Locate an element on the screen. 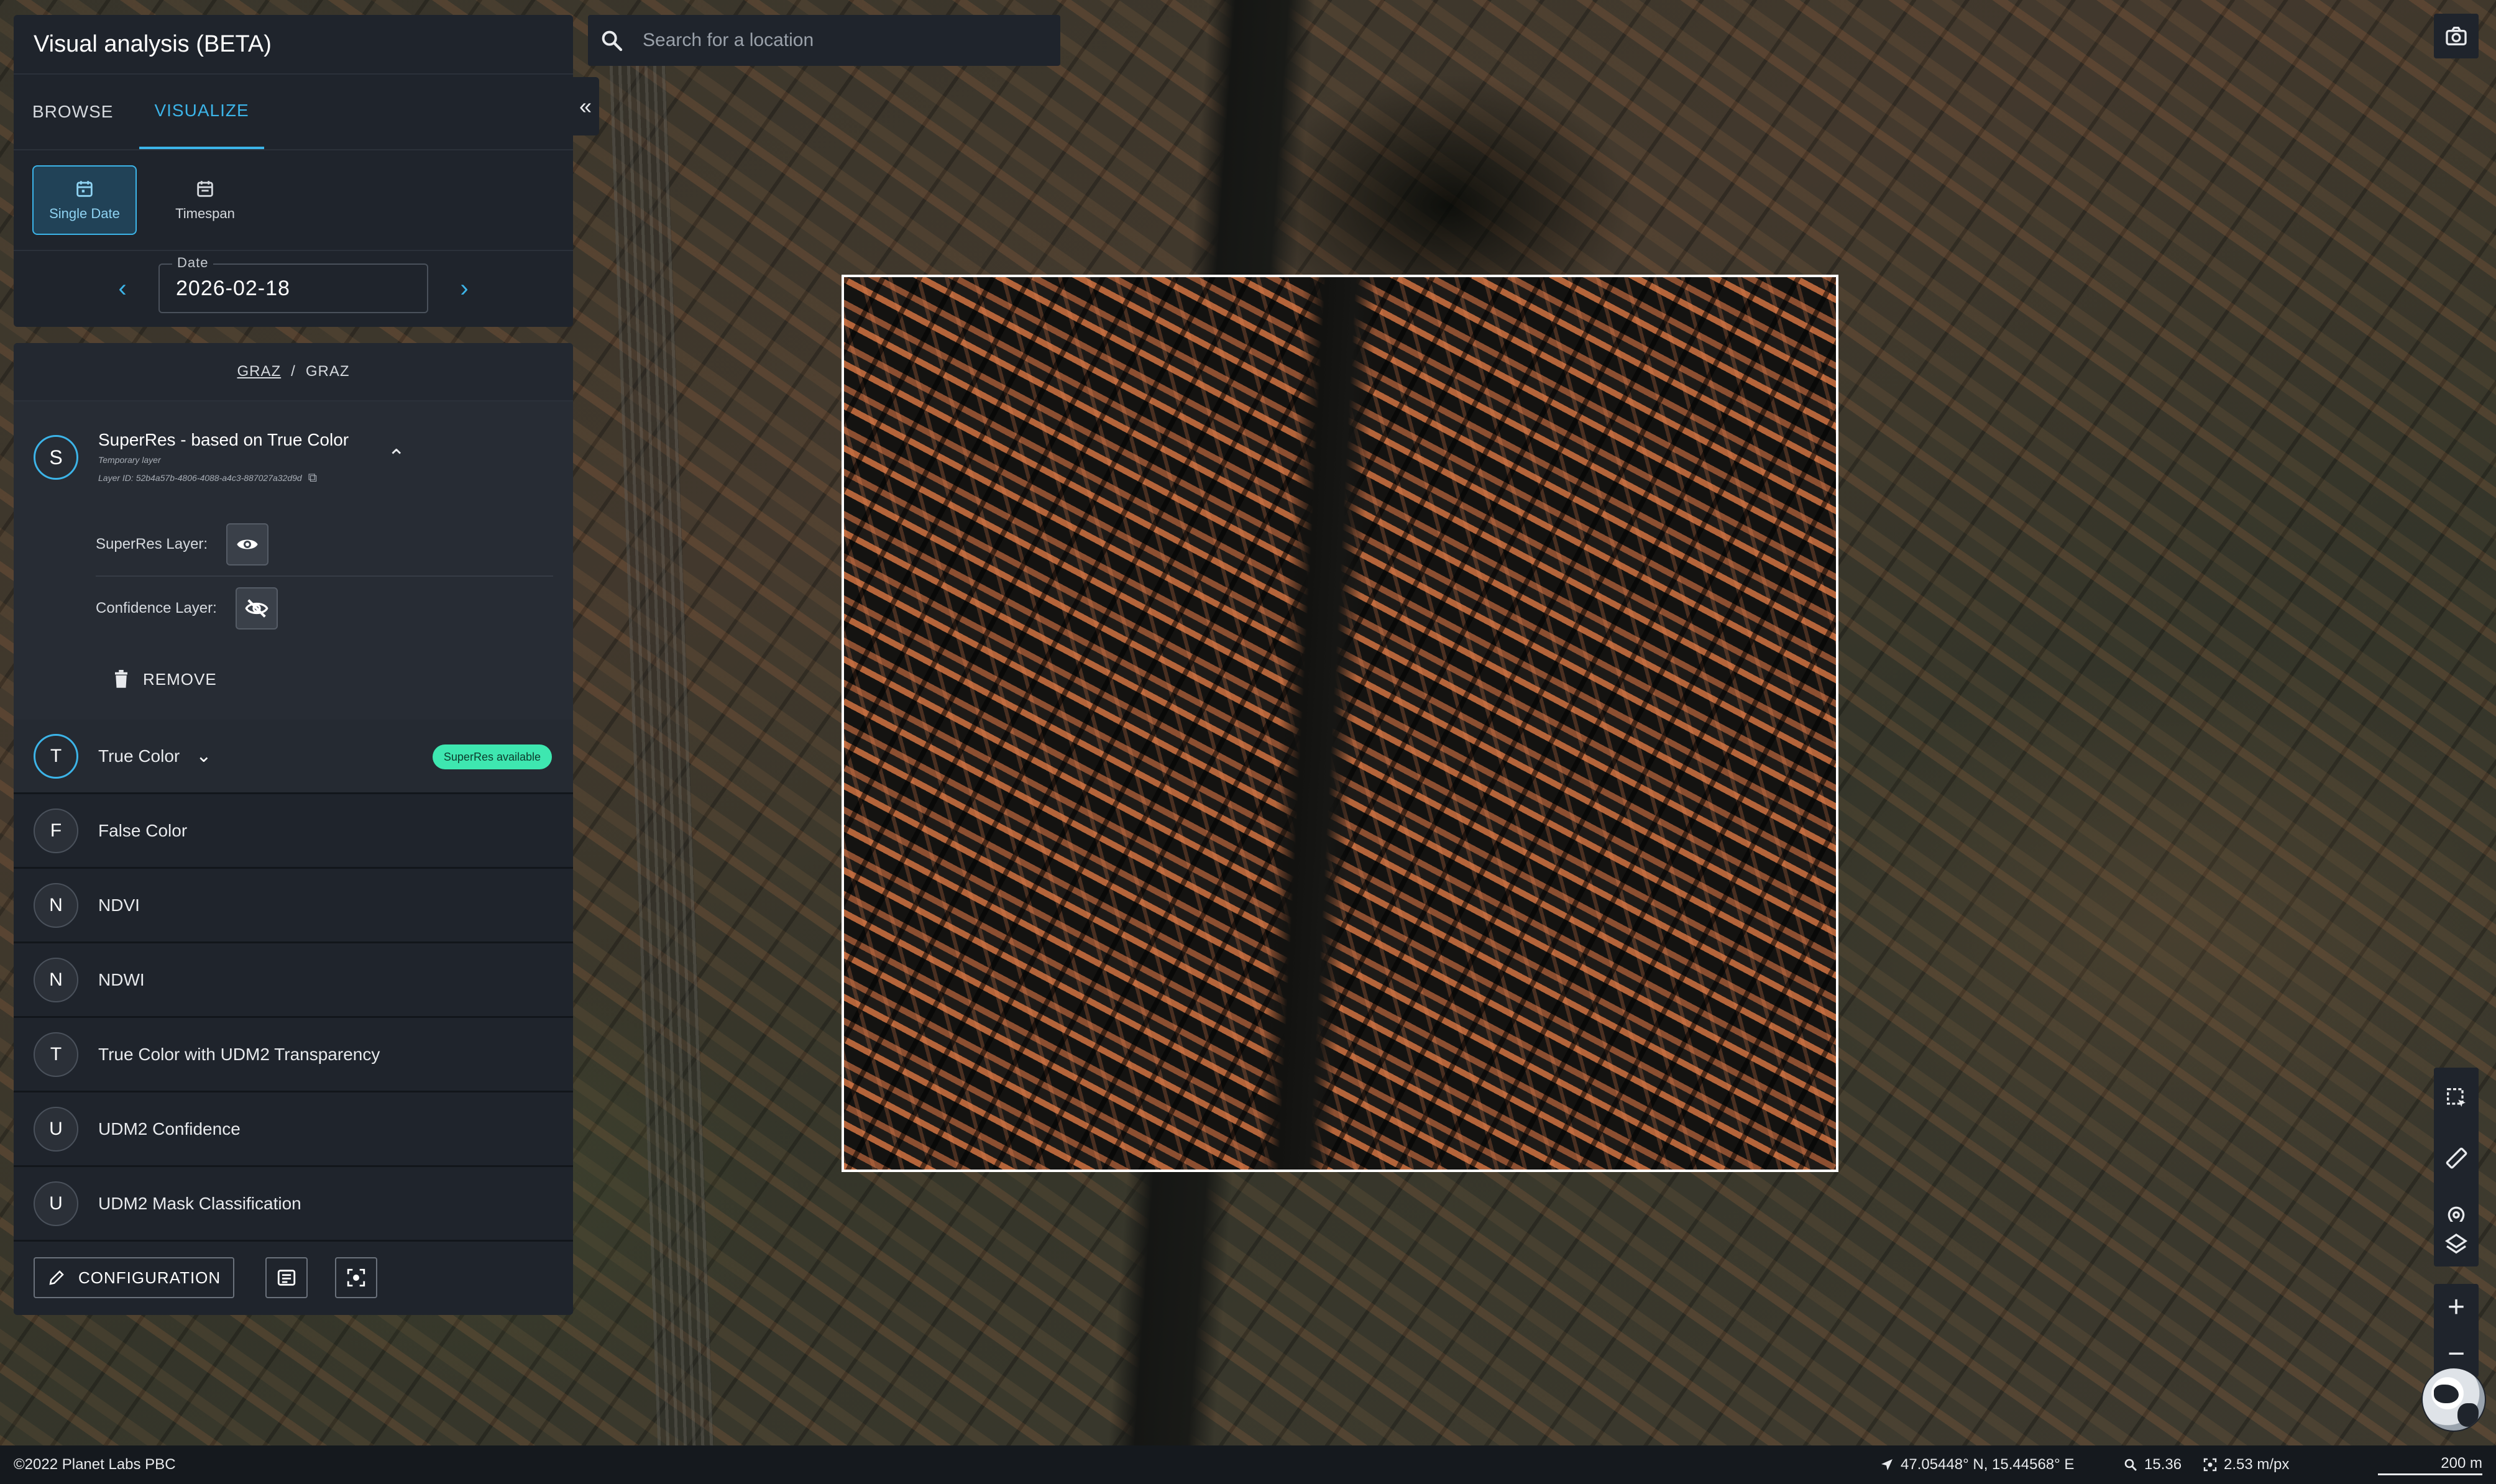  date-selector: ‹ Date 2026-02-18 › is located at coordinates (293, 288).